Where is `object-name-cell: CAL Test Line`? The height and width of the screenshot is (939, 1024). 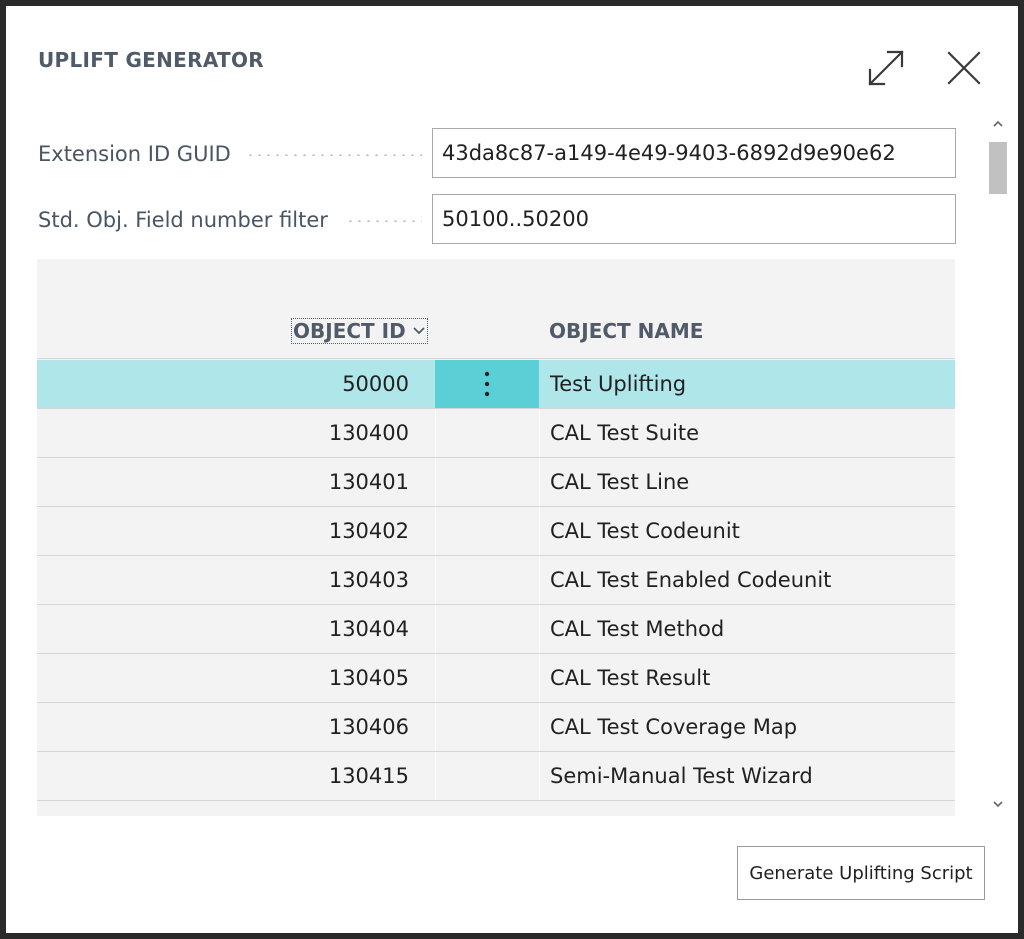
object-name-cell: CAL Test Line is located at coordinates (620, 482).